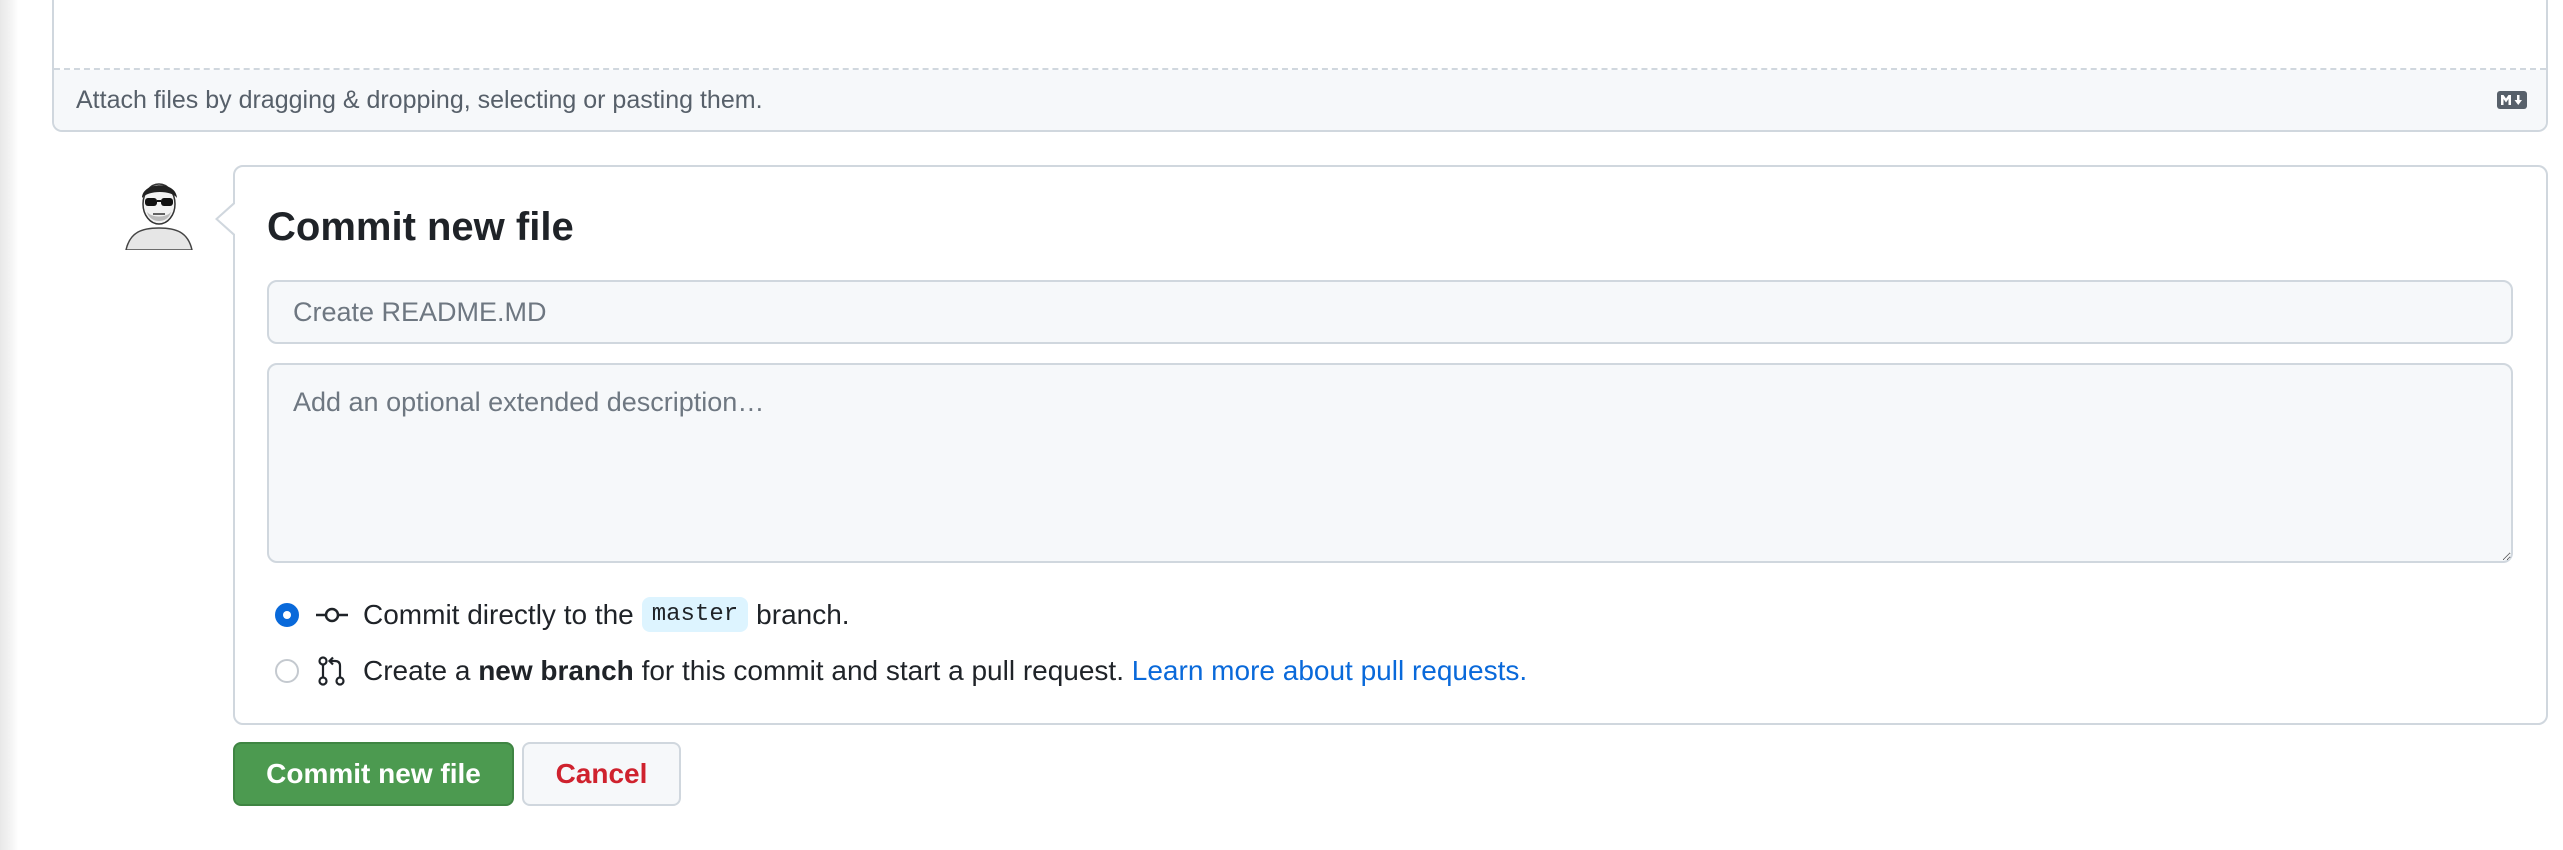 The height and width of the screenshot is (850, 2563). What do you see at coordinates (287, 671) in the screenshot?
I see `radio-new-branch` at bounding box center [287, 671].